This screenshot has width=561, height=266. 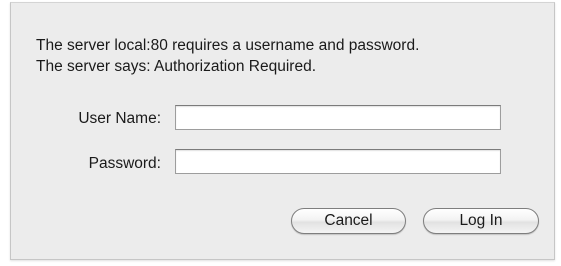 What do you see at coordinates (338, 117) in the screenshot?
I see `username-field` at bounding box center [338, 117].